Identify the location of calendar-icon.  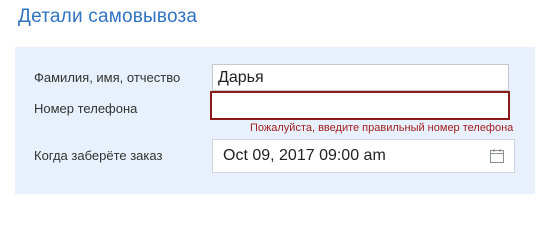
(497, 156).